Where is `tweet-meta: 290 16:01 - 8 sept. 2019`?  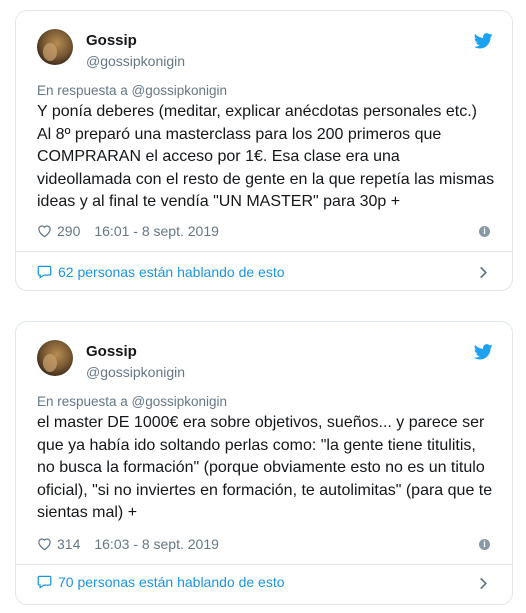
tweet-meta: 290 16:01 - 8 sept. 2019 is located at coordinates (128, 231).